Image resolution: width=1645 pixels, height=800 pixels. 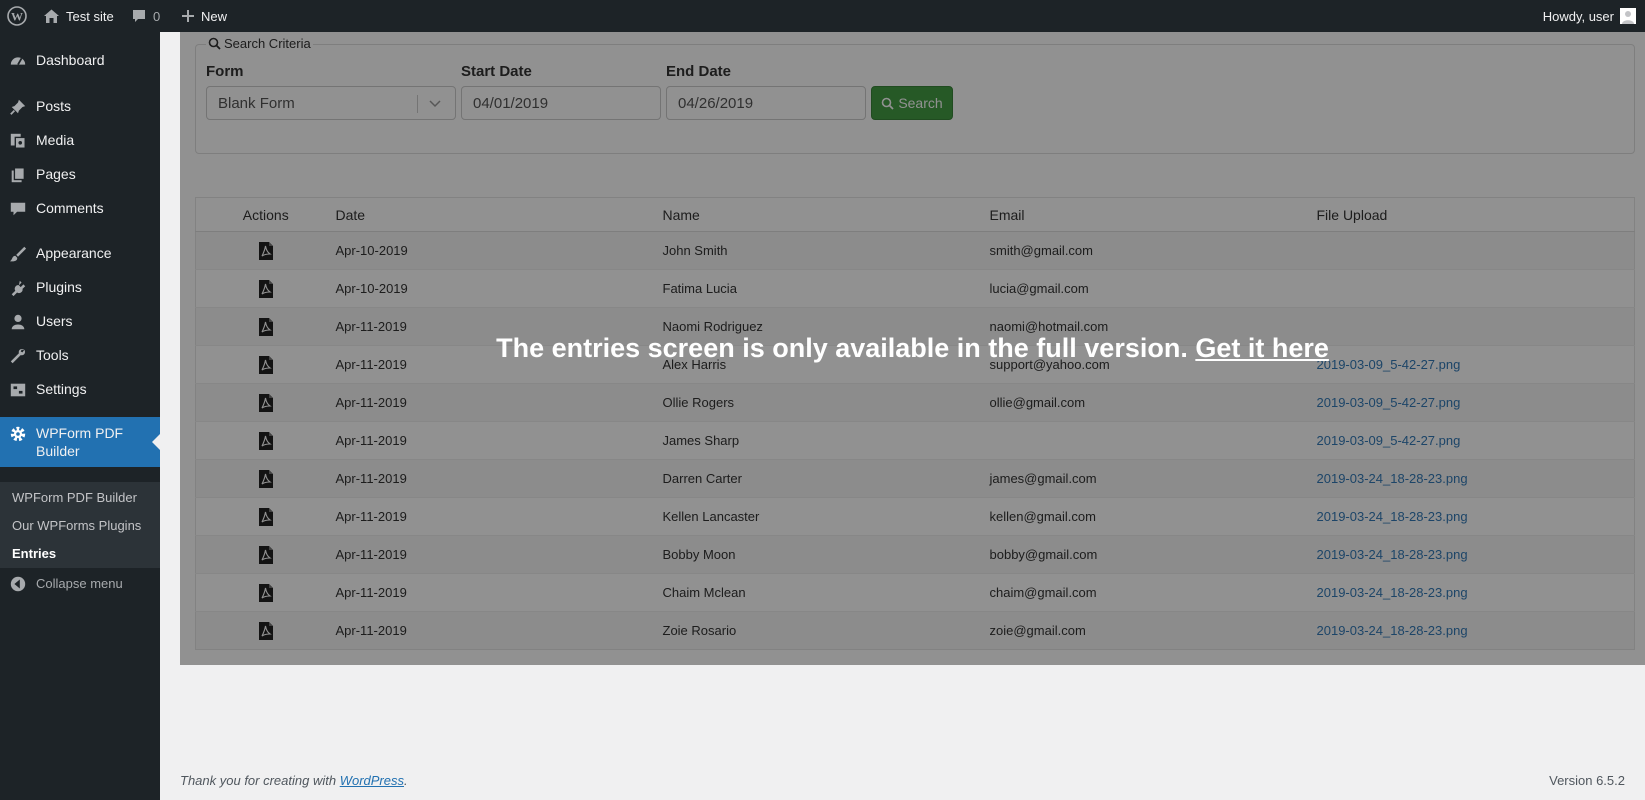 I want to click on footer-version: Version 6.5.2, so click(x=1587, y=780).